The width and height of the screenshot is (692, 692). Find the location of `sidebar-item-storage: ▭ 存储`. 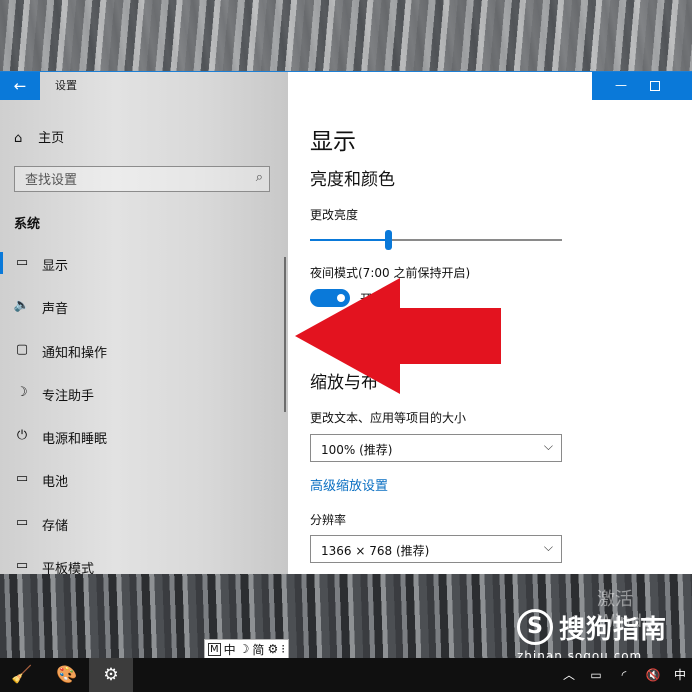

sidebar-item-storage: ▭ 存储 is located at coordinates (144, 528).